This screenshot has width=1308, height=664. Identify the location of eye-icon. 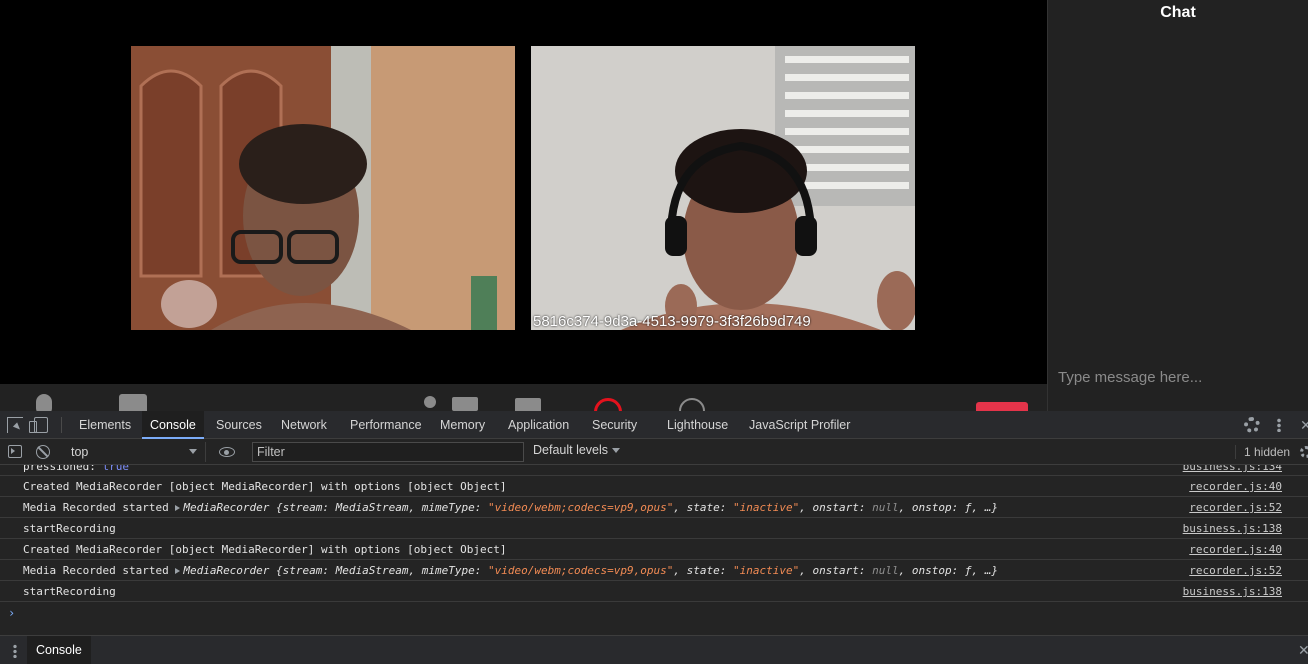
(227, 452).